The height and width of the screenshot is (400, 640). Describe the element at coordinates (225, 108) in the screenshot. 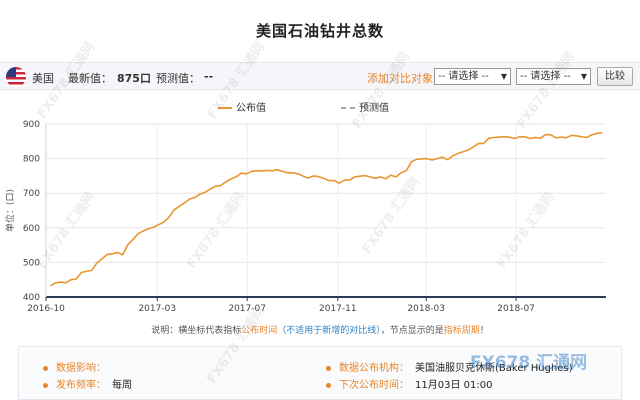

I see `legend-published-swatch` at that location.